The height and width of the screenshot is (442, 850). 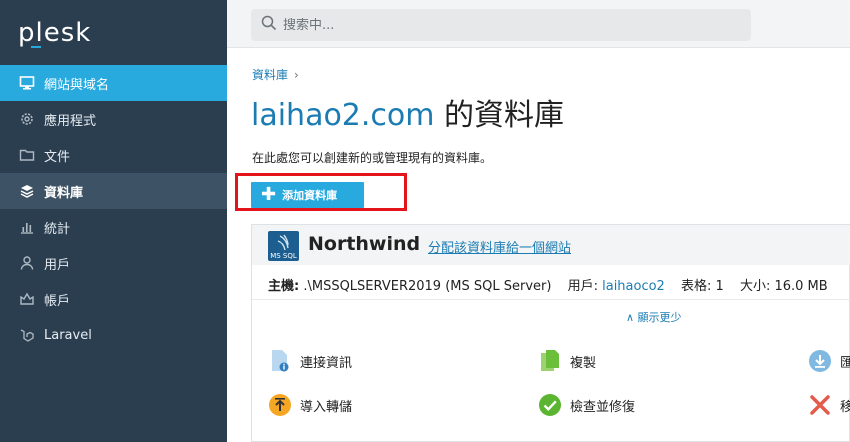 I want to click on sidebar-item-databases: 資料庫, so click(x=113, y=191).